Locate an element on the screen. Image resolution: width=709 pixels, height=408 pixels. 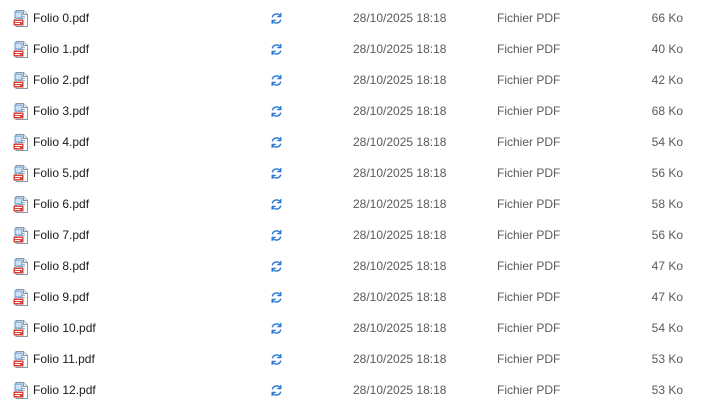
file-size: 40 Ko is located at coordinates (667, 49).